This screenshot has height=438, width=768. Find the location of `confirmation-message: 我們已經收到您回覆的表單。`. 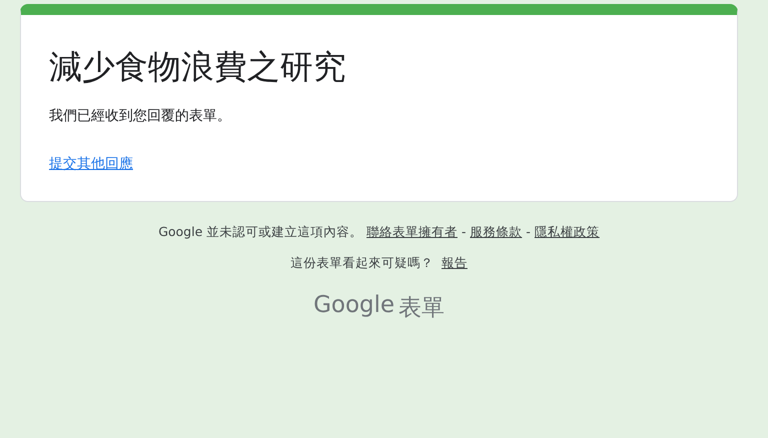

confirmation-message: 我們已經收到您回覆的表單。 is located at coordinates (140, 116).